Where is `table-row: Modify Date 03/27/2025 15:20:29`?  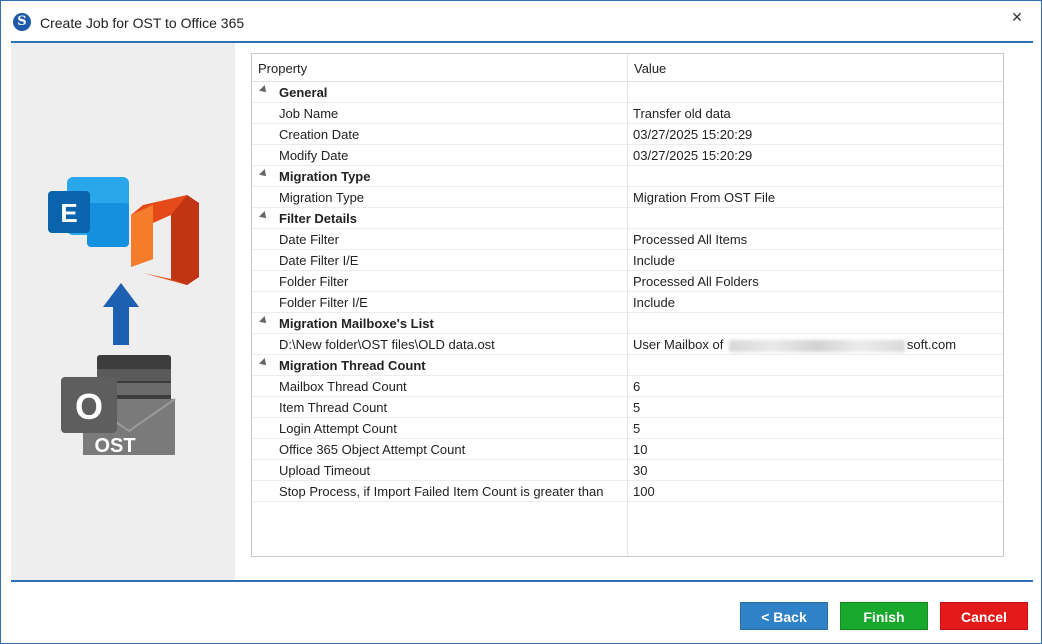 table-row: Modify Date 03/27/2025 15:20:29 is located at coordinates (627, 155).